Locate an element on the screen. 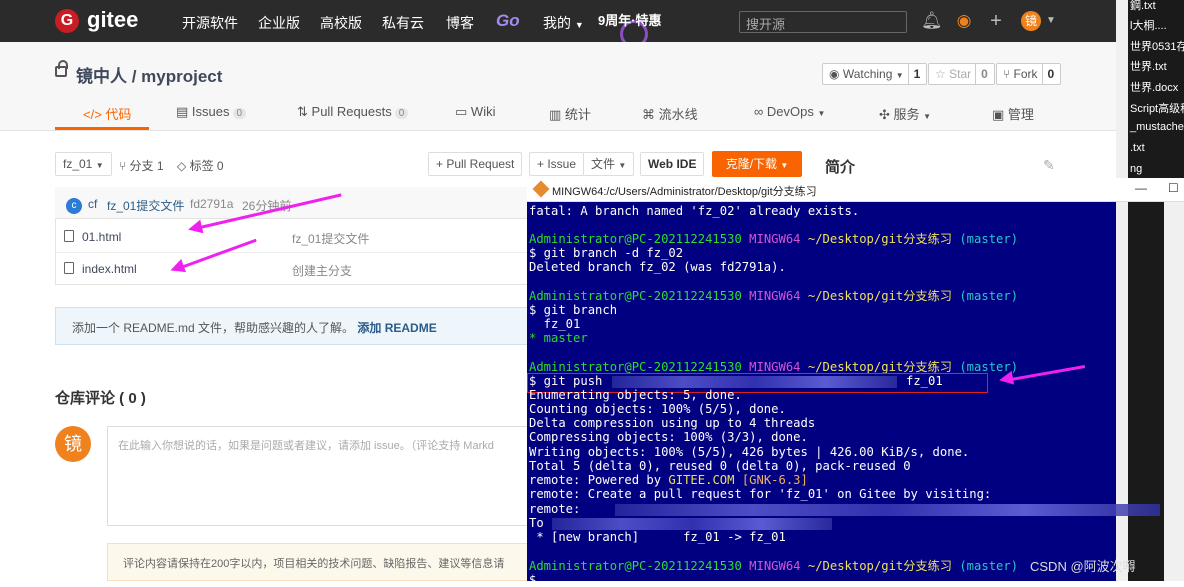  star-label: Star is located at coordinates (960, 74).